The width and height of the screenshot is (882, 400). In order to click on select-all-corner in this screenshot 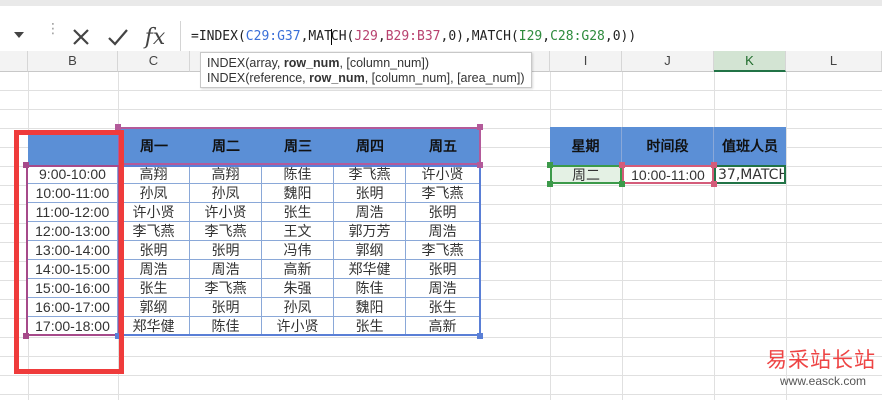, I will do `click(14, 61)`.